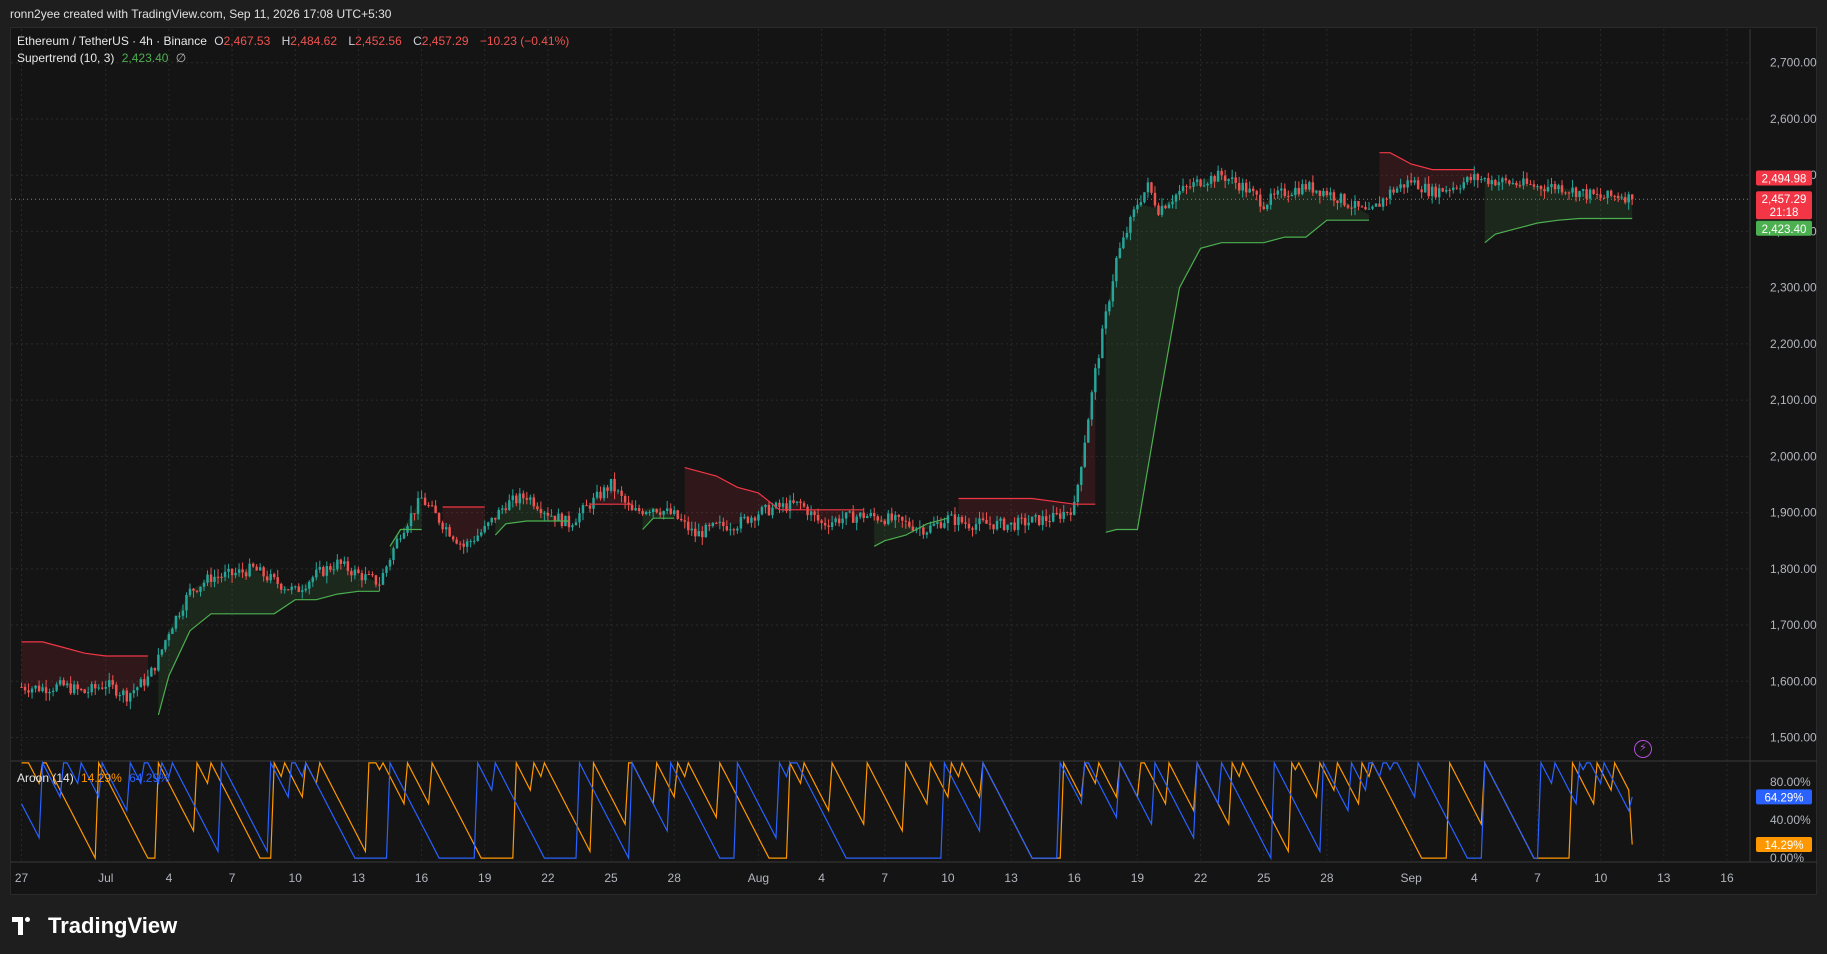  Describe the element at coordinates (1784, 178) in the screenshot. I see `upper-price-badge: 2,494.98` at that location.